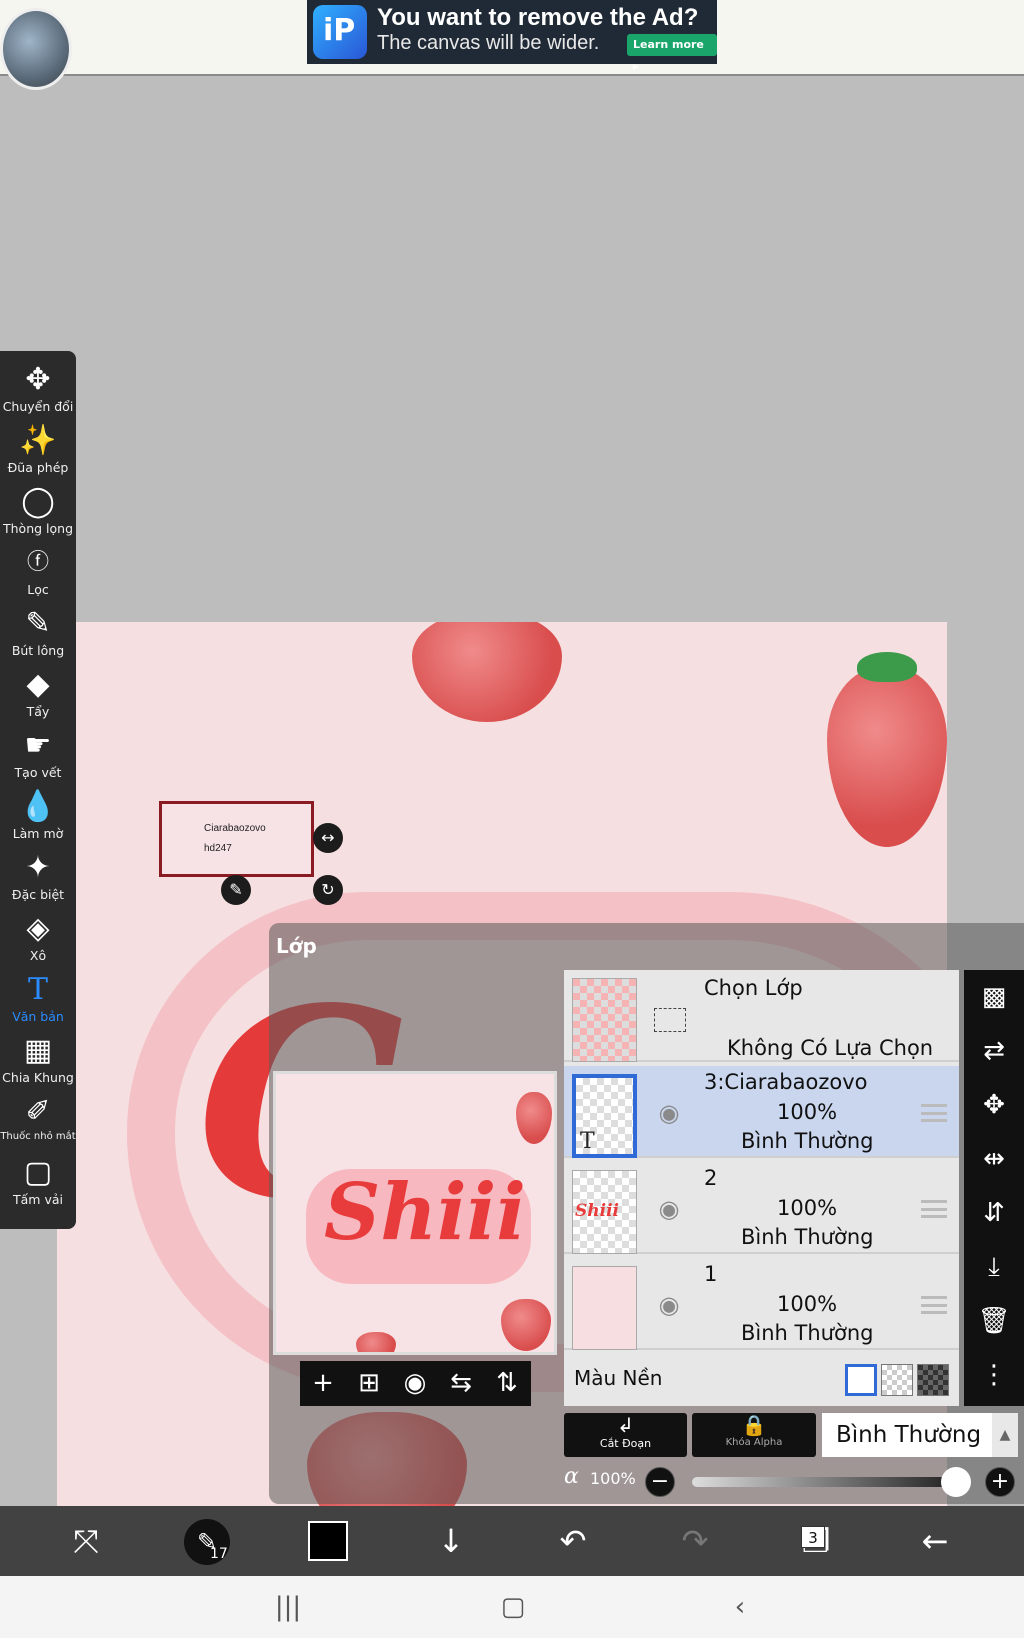  Describe the element at coordinates (994, 1213) in the screenshot. I see `flip-vertical-icon: ⇵` at that location.